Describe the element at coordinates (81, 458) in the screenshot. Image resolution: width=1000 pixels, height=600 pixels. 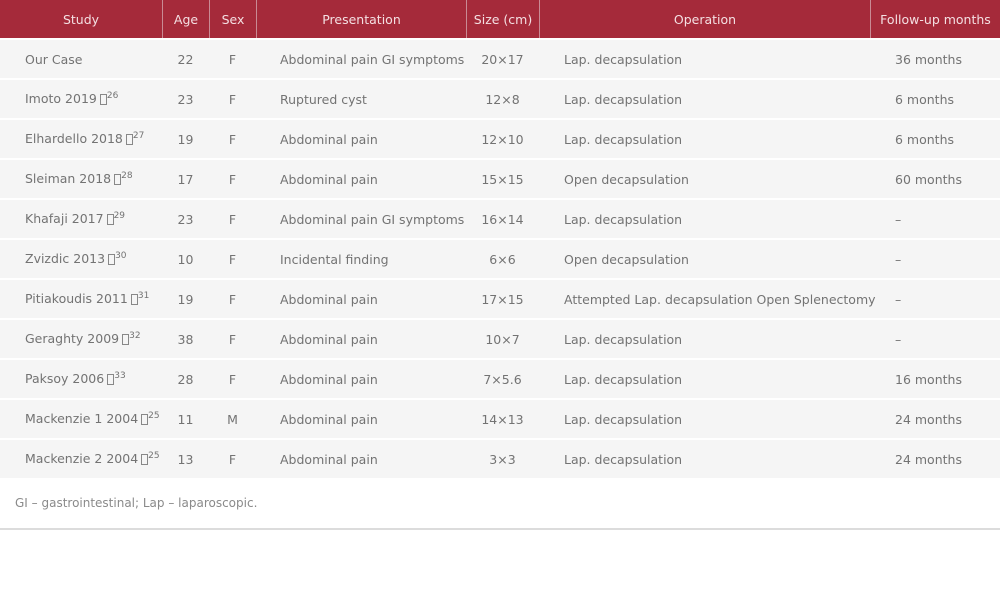
I see `cell-study: Mackenzie 2 2004 25` at that location.